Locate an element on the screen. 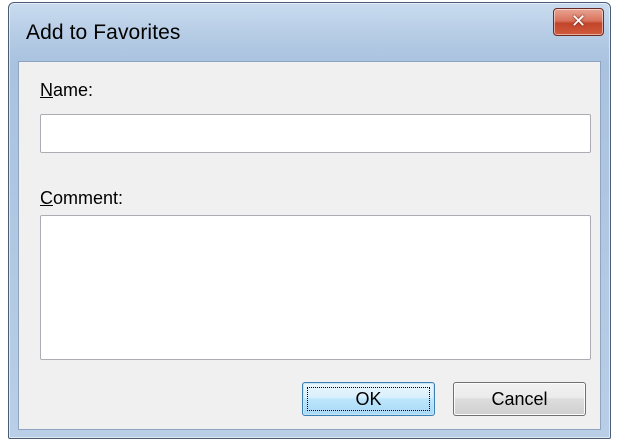  name-label: Name: is located at coordinates (66, 90).